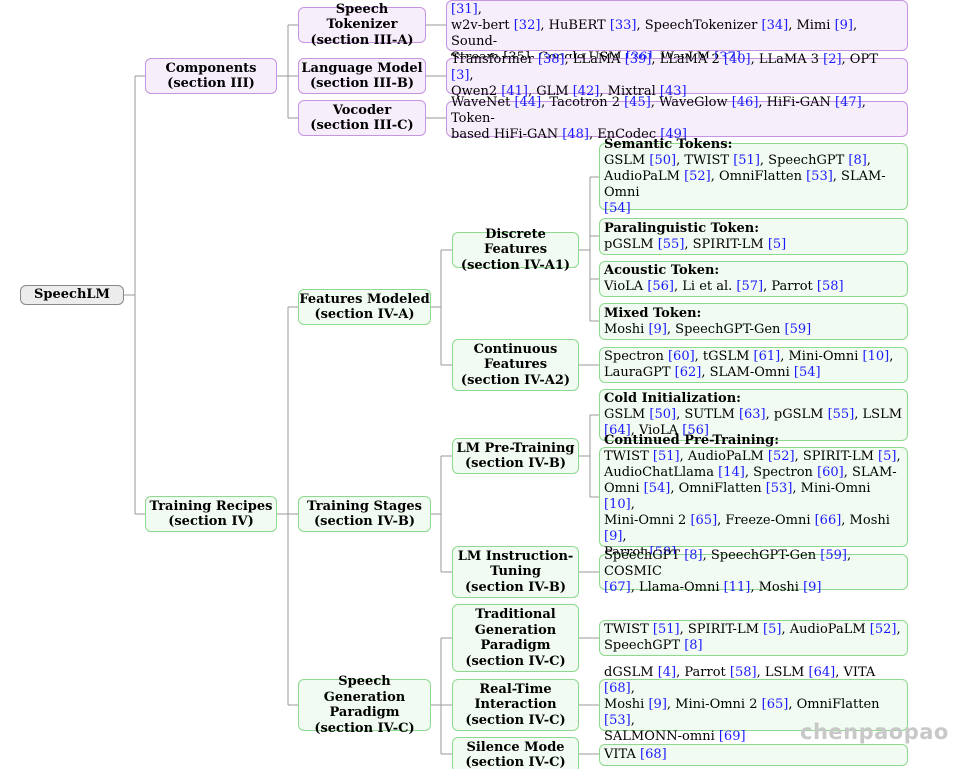  Describe the element at coordinates (515, 265) in the screenshot. I see `node-section: (section IV-A1)` at that location.